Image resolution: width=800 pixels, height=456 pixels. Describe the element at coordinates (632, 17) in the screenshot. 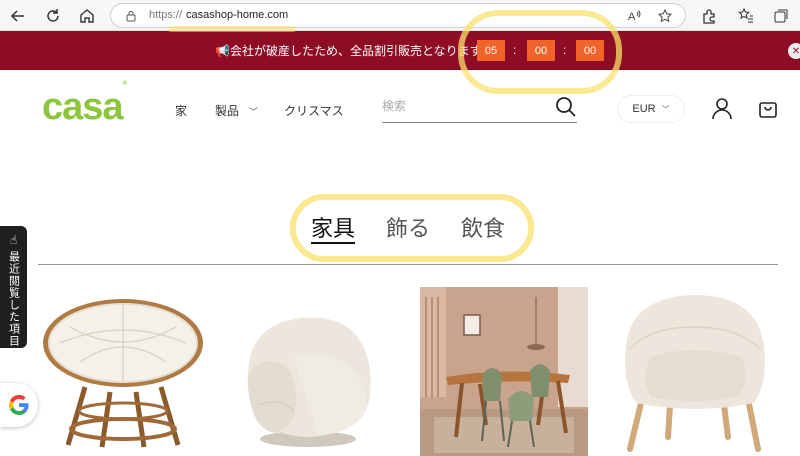

I see `svg-text: A` at that location.